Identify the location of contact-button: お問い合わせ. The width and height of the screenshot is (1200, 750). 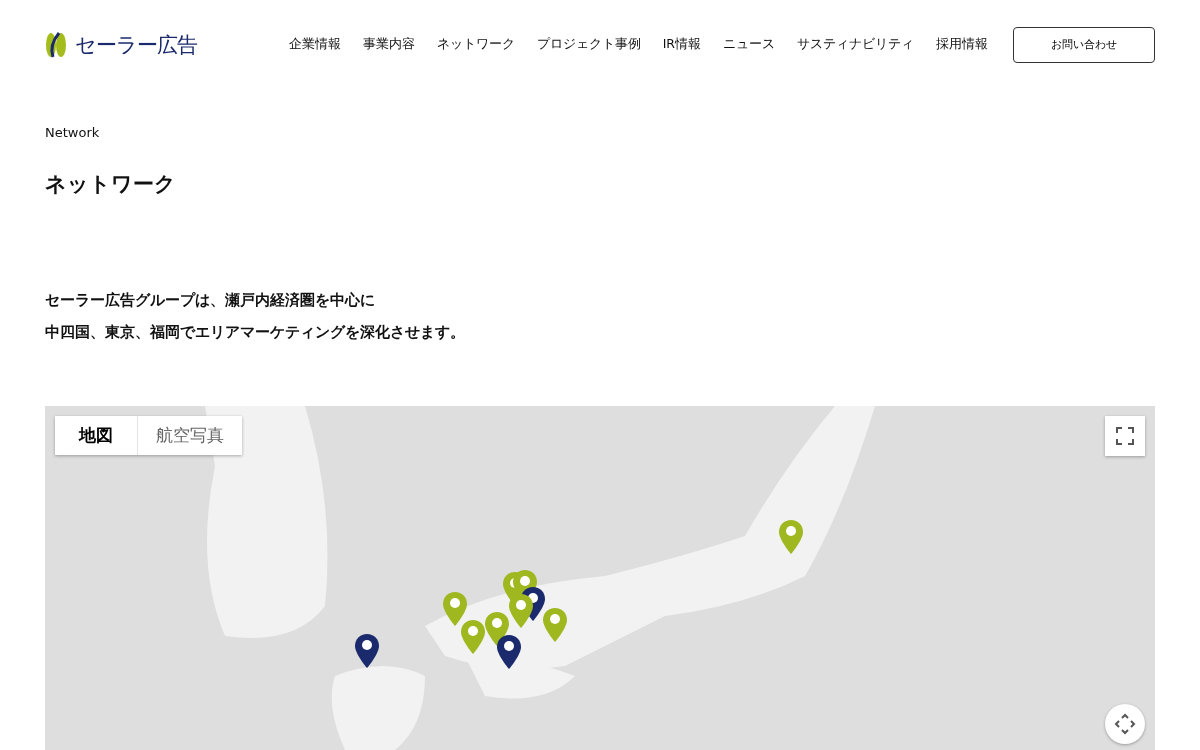
(1084, 44).